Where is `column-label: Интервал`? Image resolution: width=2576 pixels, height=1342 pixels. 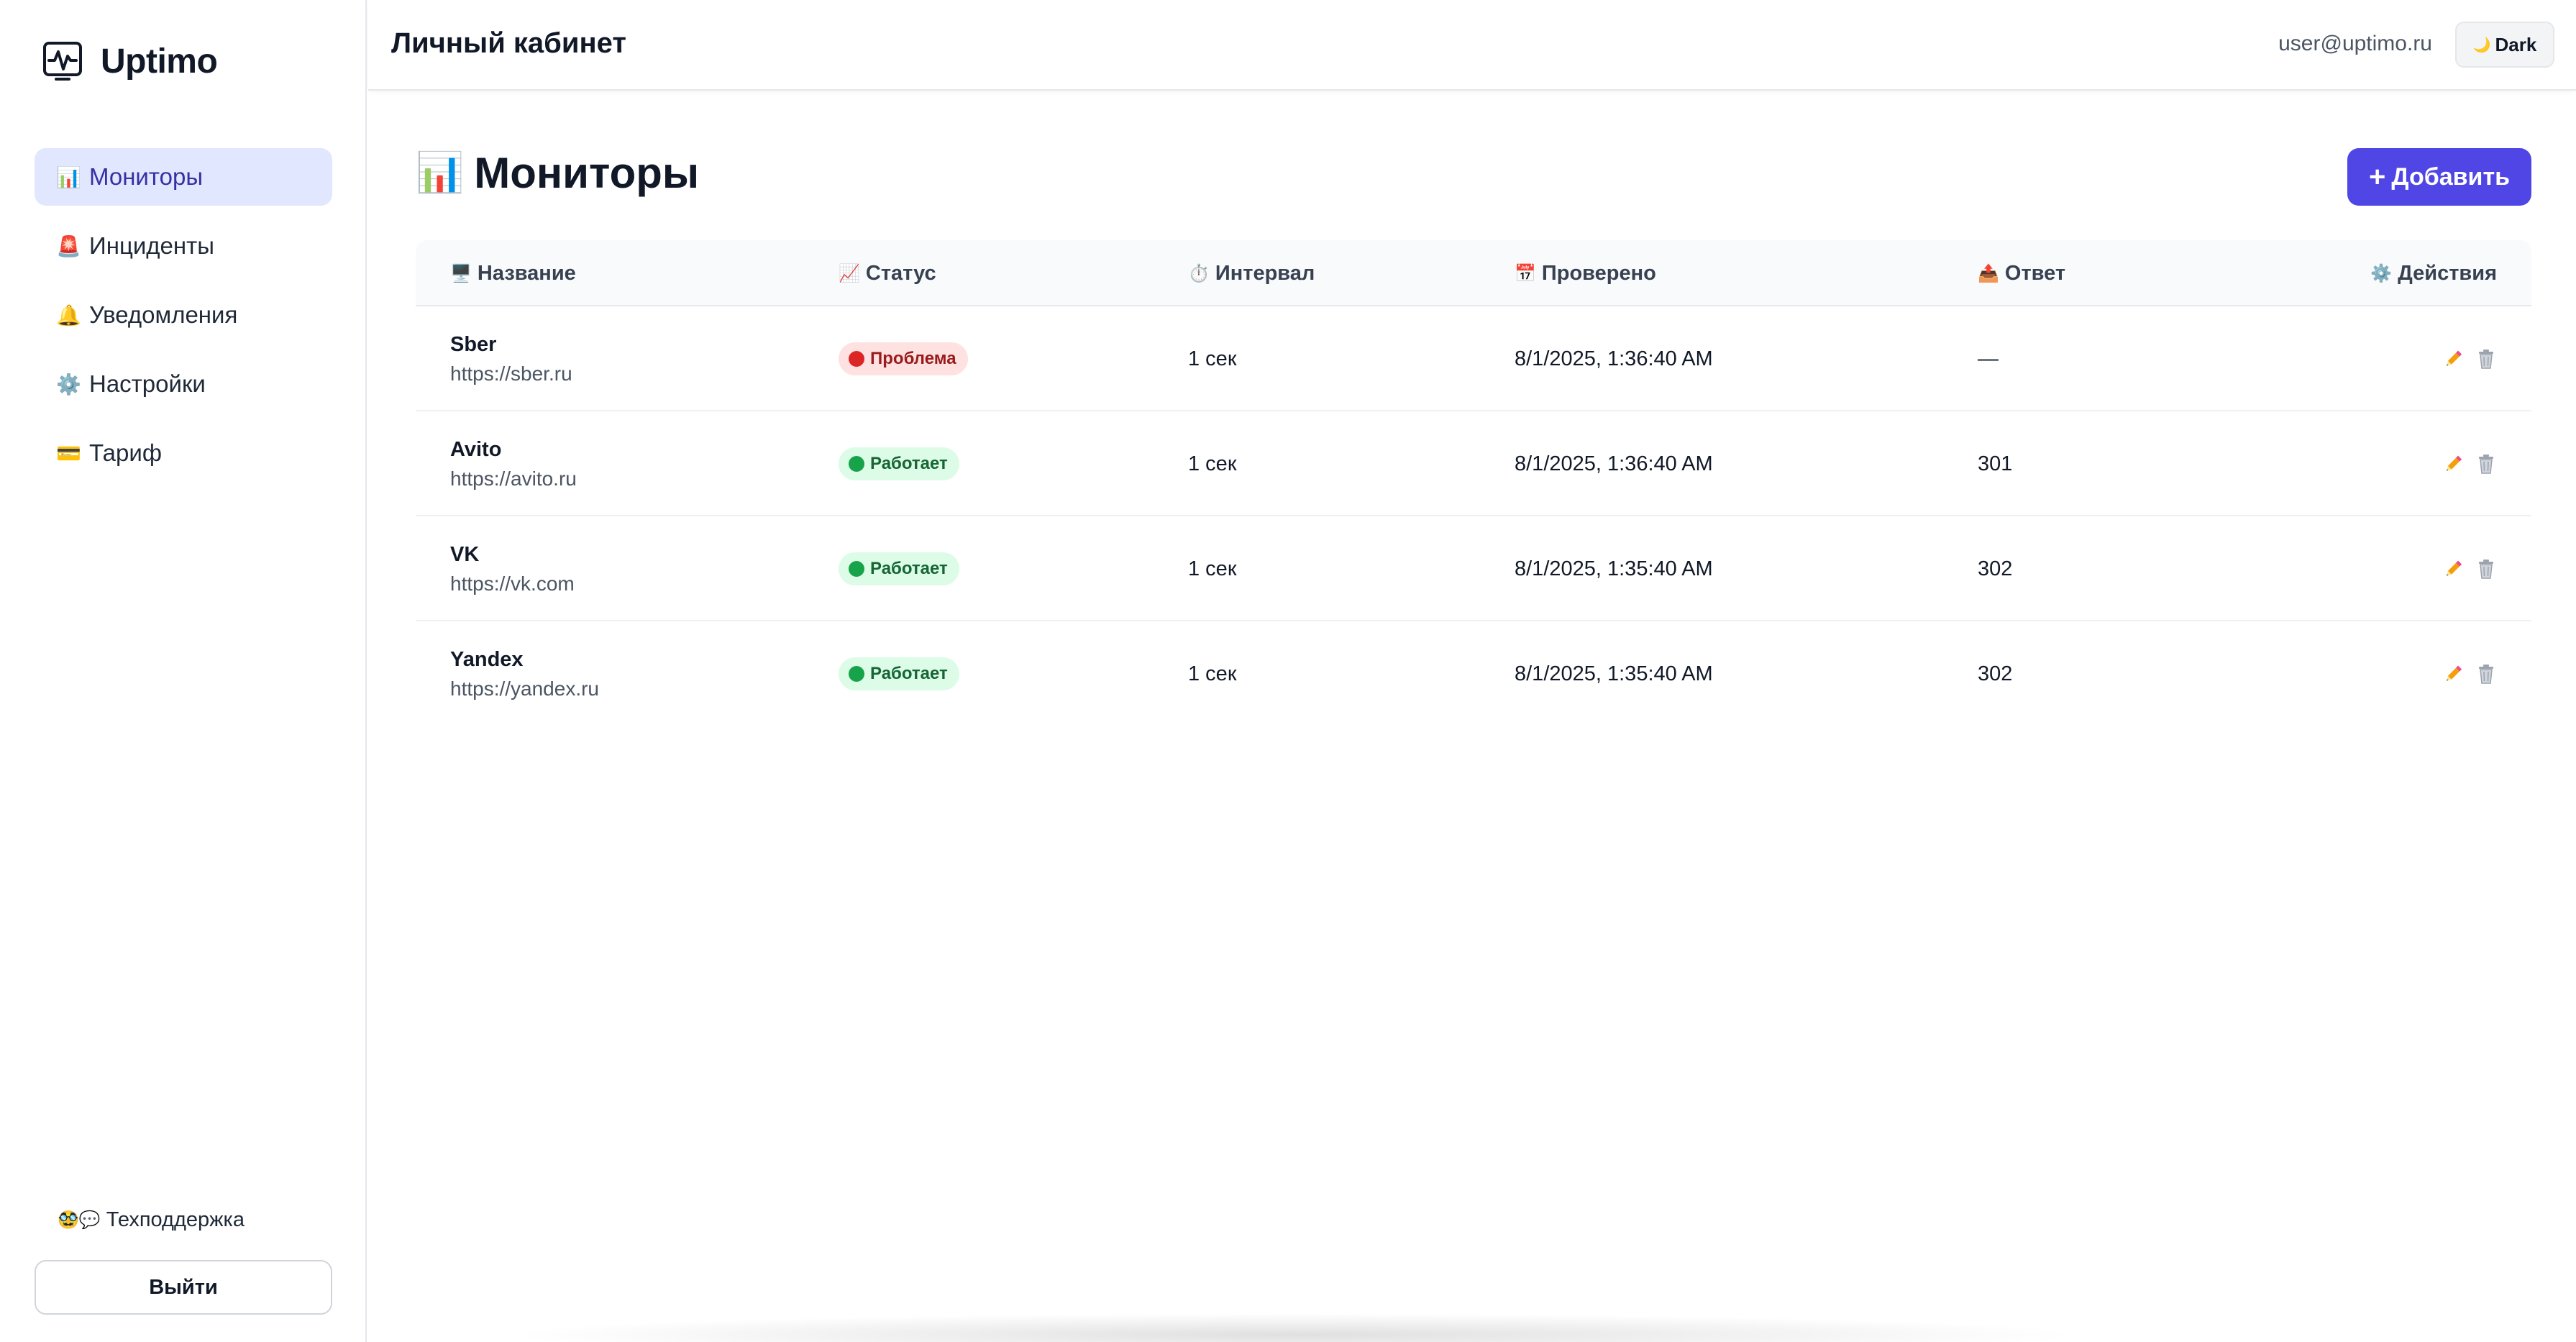 column-label: Интервал is located at coordinates (1265, 273).